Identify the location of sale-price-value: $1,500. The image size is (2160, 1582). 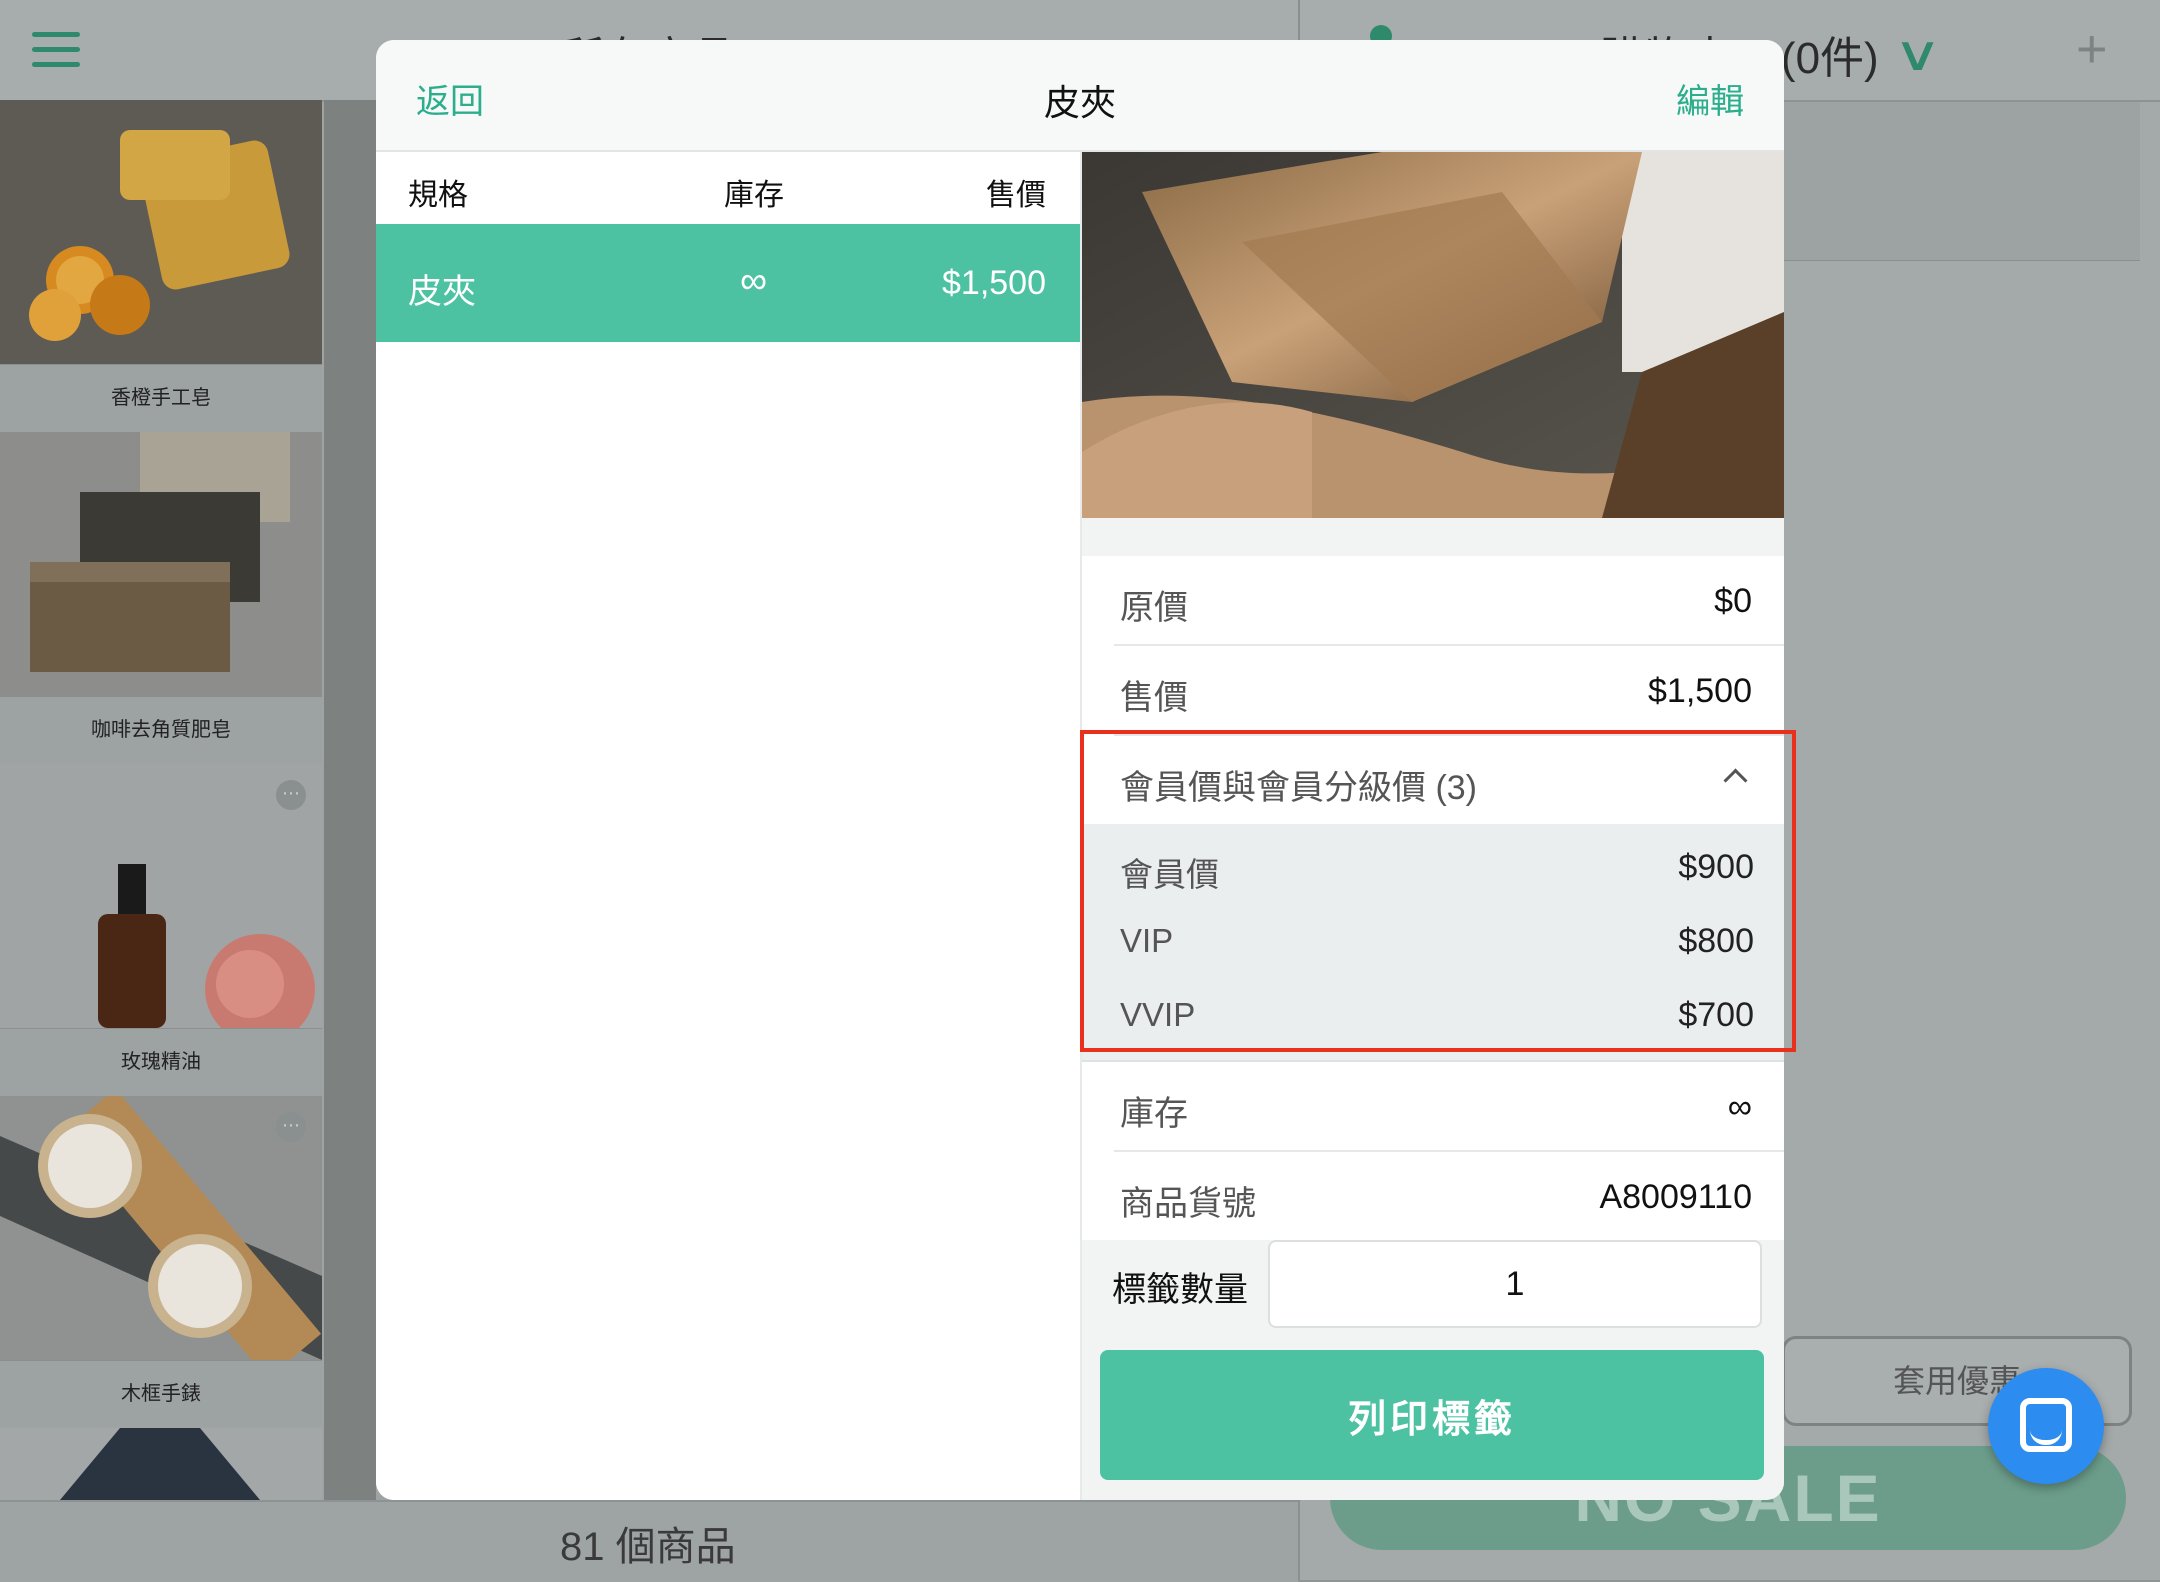
(1700, 691).